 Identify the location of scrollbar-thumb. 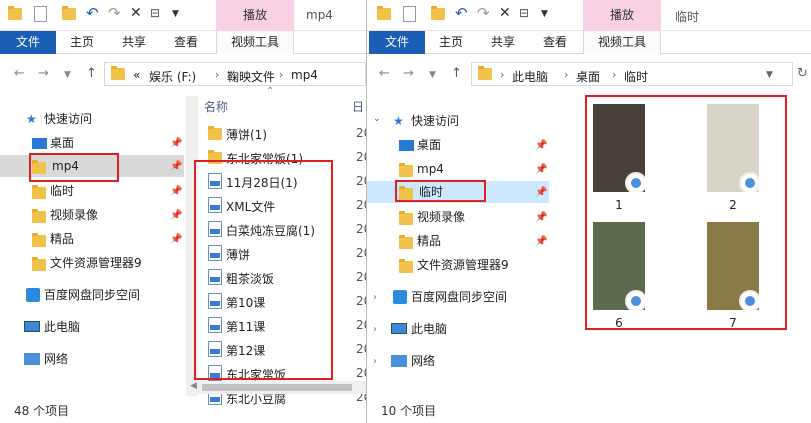
(277, 387).